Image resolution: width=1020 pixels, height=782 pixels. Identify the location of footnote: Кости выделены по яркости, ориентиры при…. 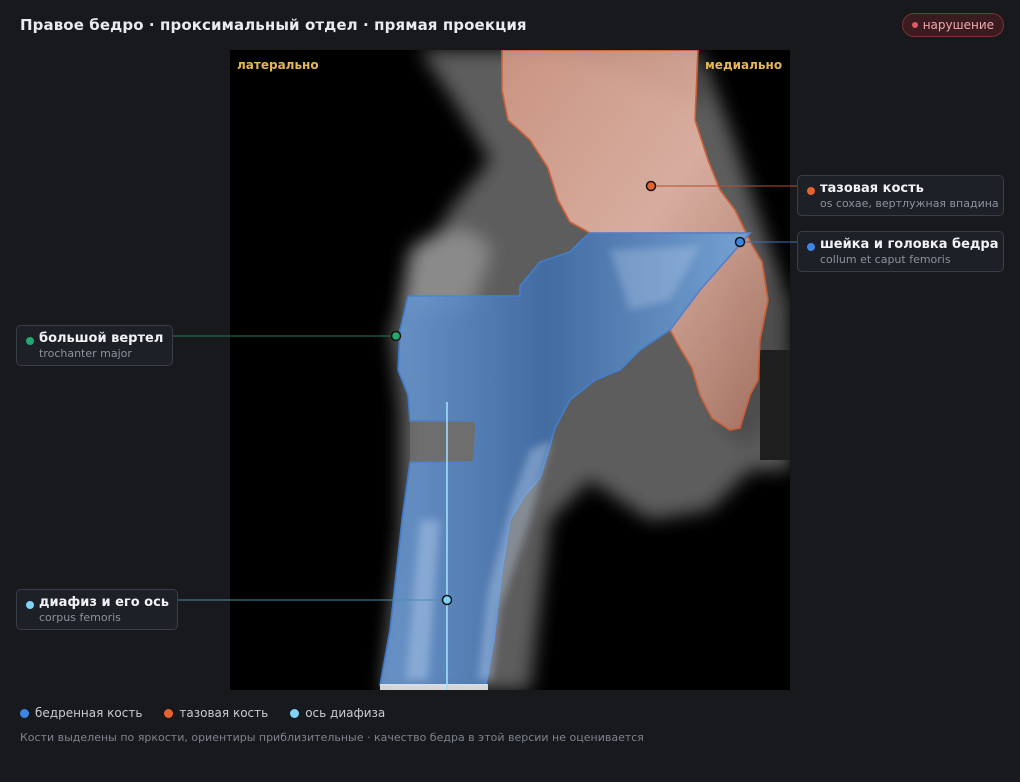
(332, 737).